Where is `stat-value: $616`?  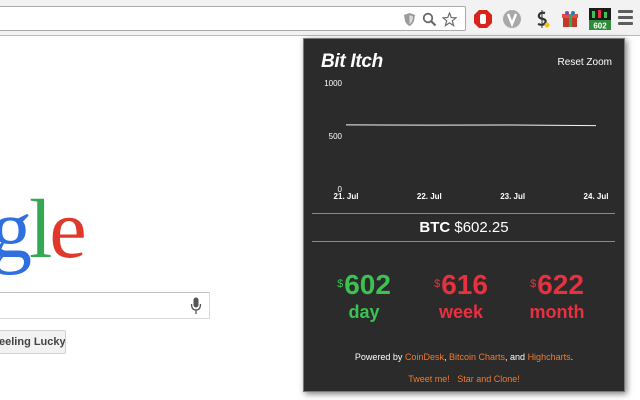 stat-value: $616 is located at coordinates (461, 284).